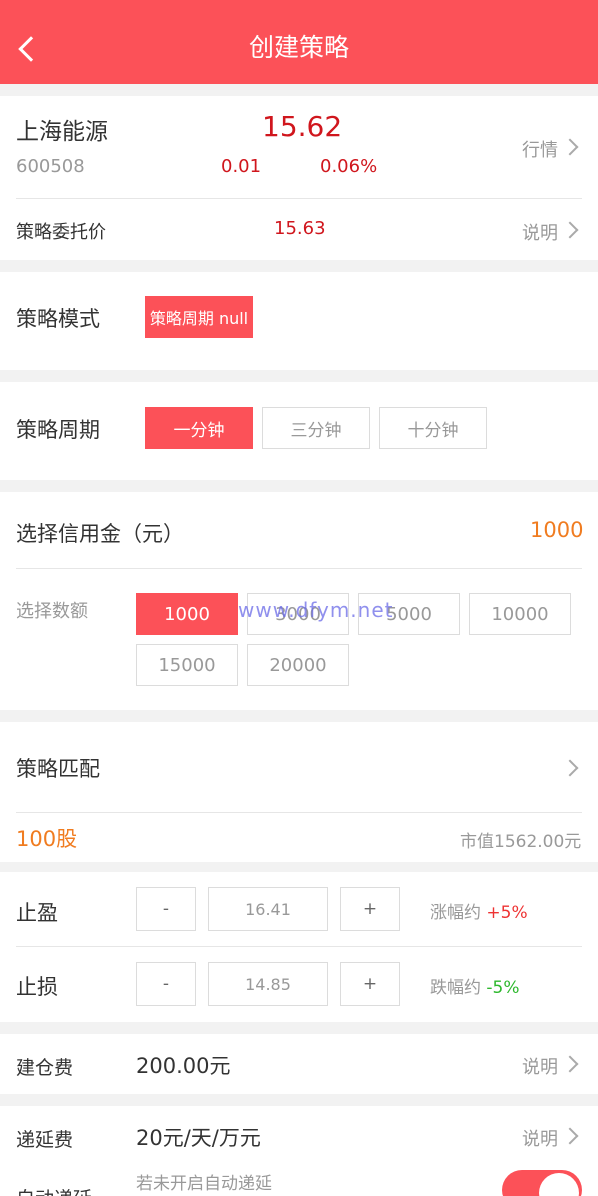 This screenshot has height=1196, width=598. What do you see at coordinates (521, 842) in the screenshot?
I see `match-market-value: 市值1562.00元` at bounding box center [521, 842].